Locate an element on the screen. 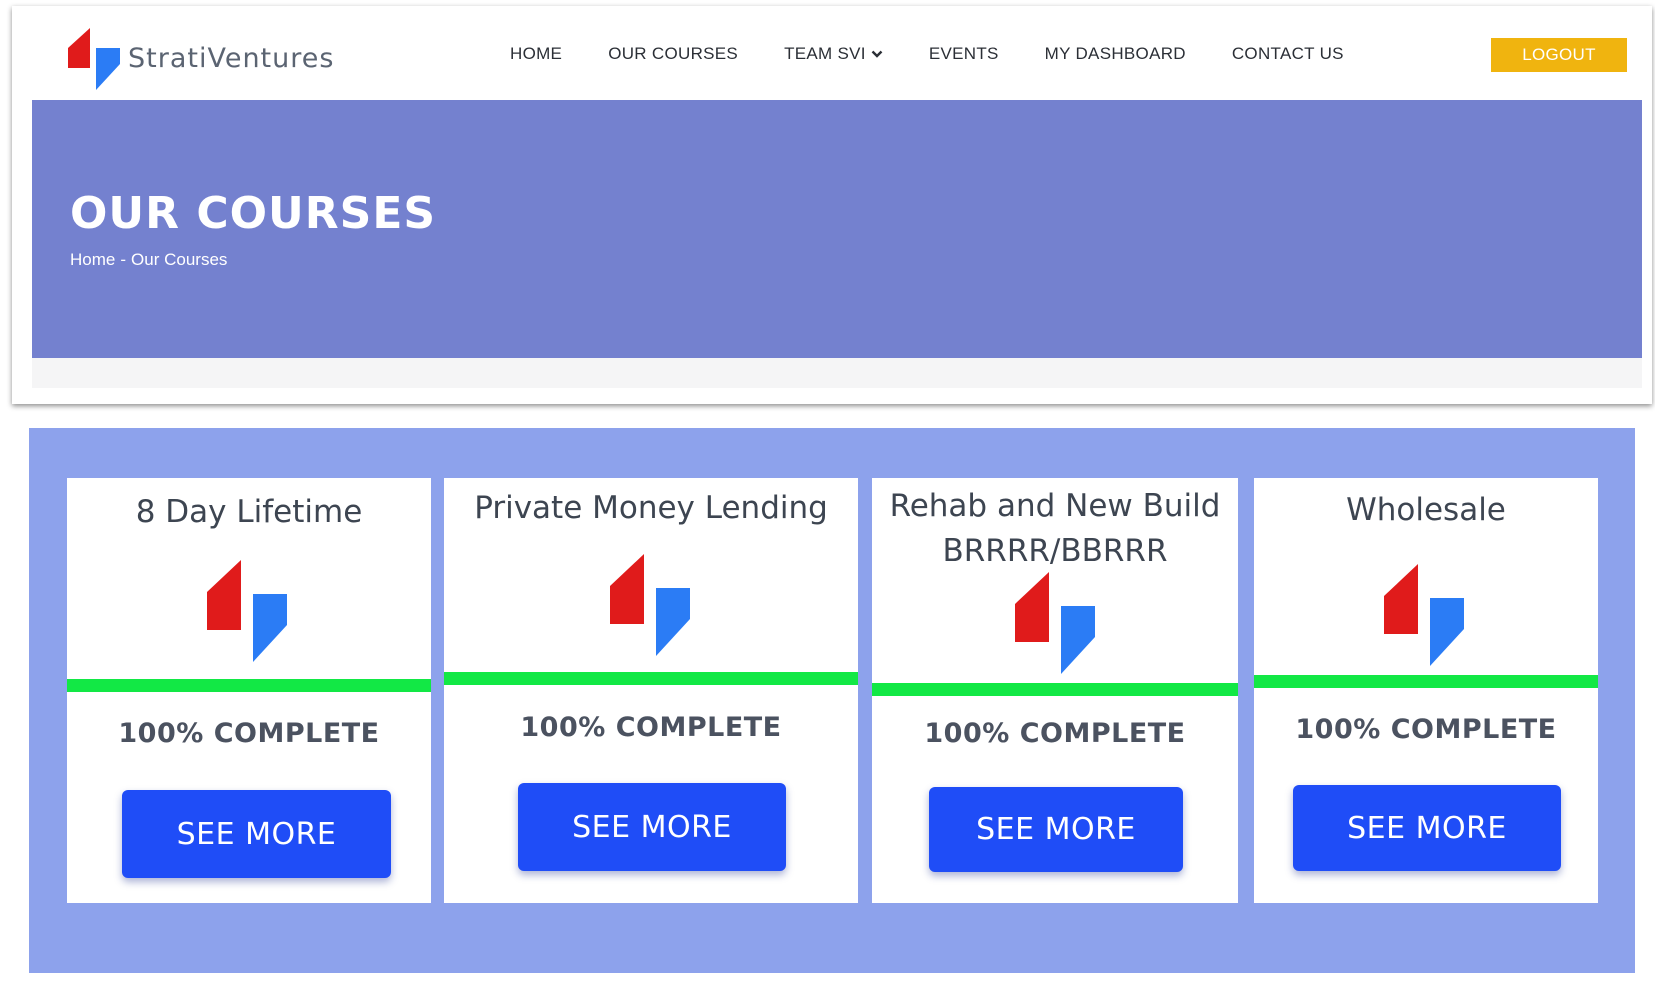  course-title-line: BRRRR/BBRRR is located at coordinates (1055, 551).